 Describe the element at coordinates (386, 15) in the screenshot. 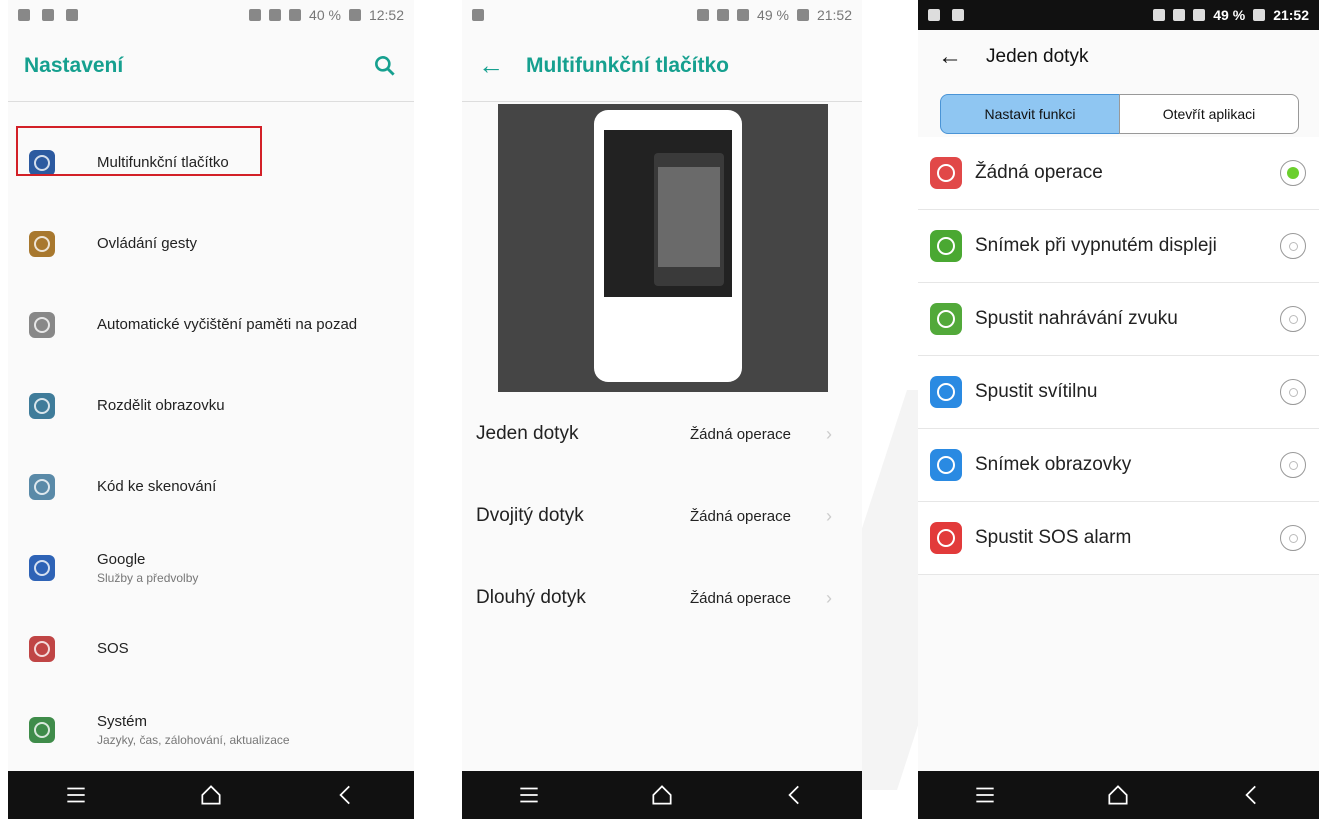

I see `status-time: 12:52` at that location.